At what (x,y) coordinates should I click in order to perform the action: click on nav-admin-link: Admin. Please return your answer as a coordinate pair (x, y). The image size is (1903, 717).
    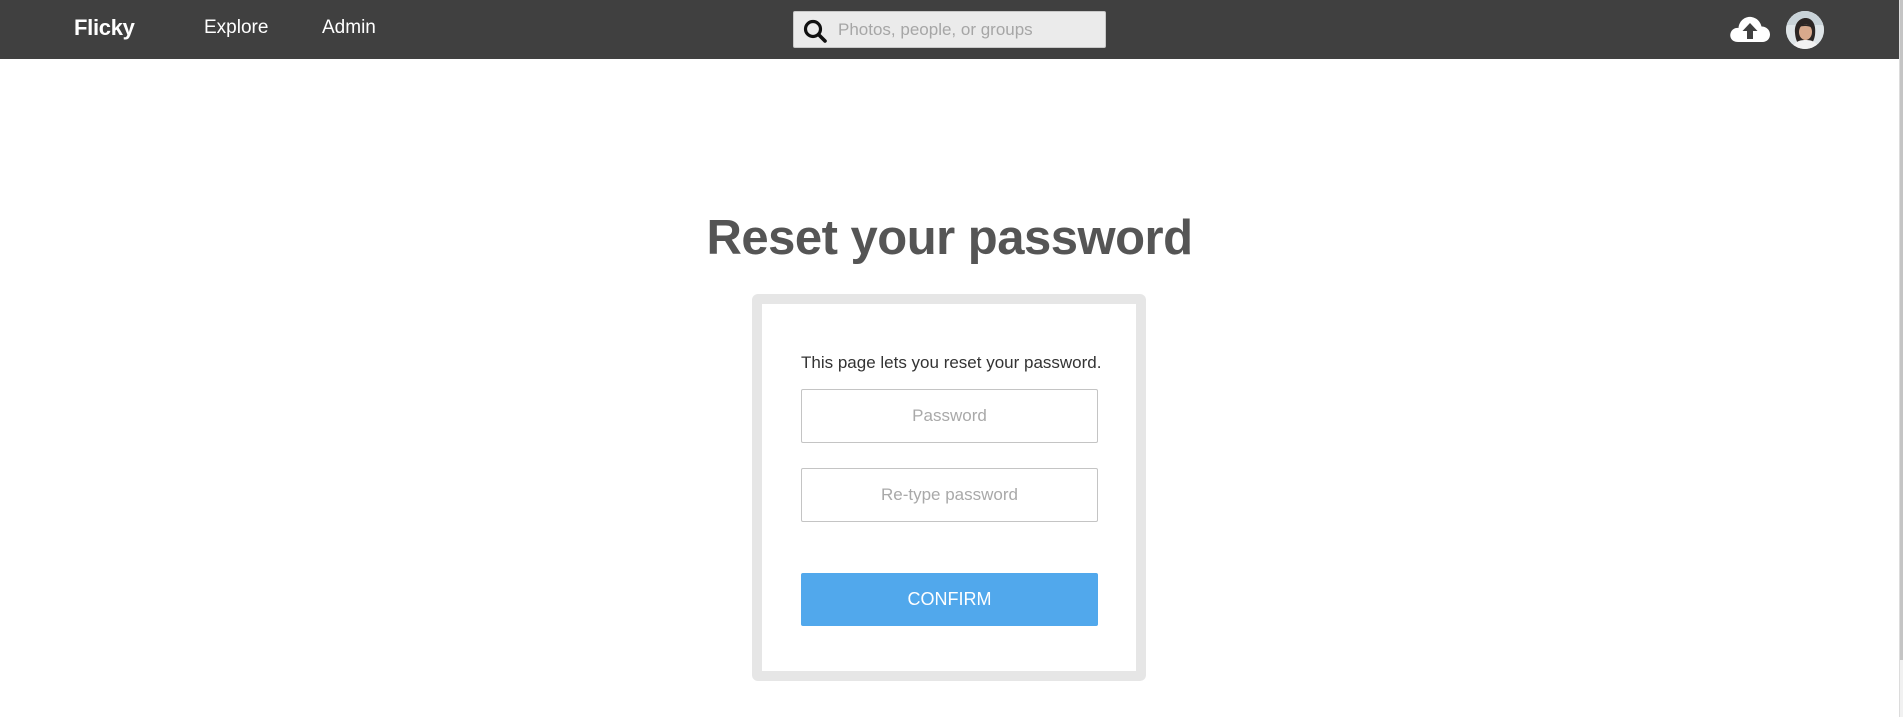
    Looking at the image, I should click on (349, 28).